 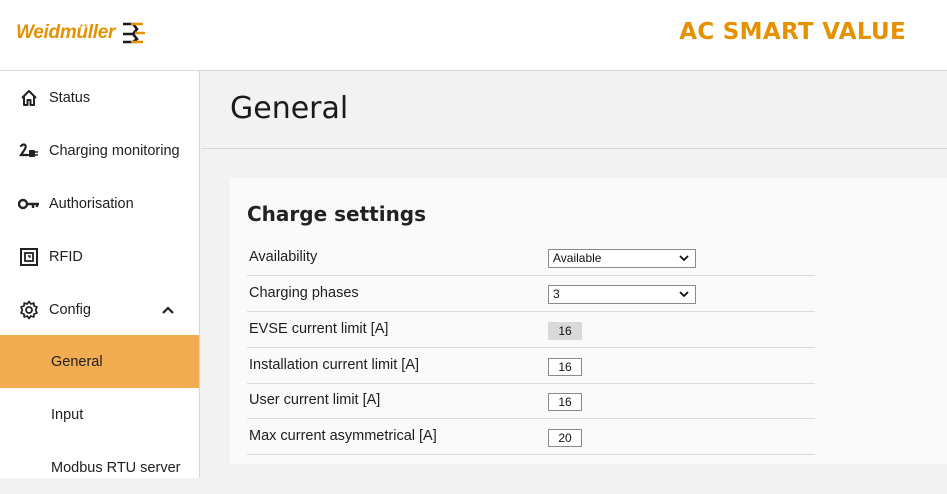 I want to click on sidebar-item-label: Authorisation, so click(x=91, y=203).